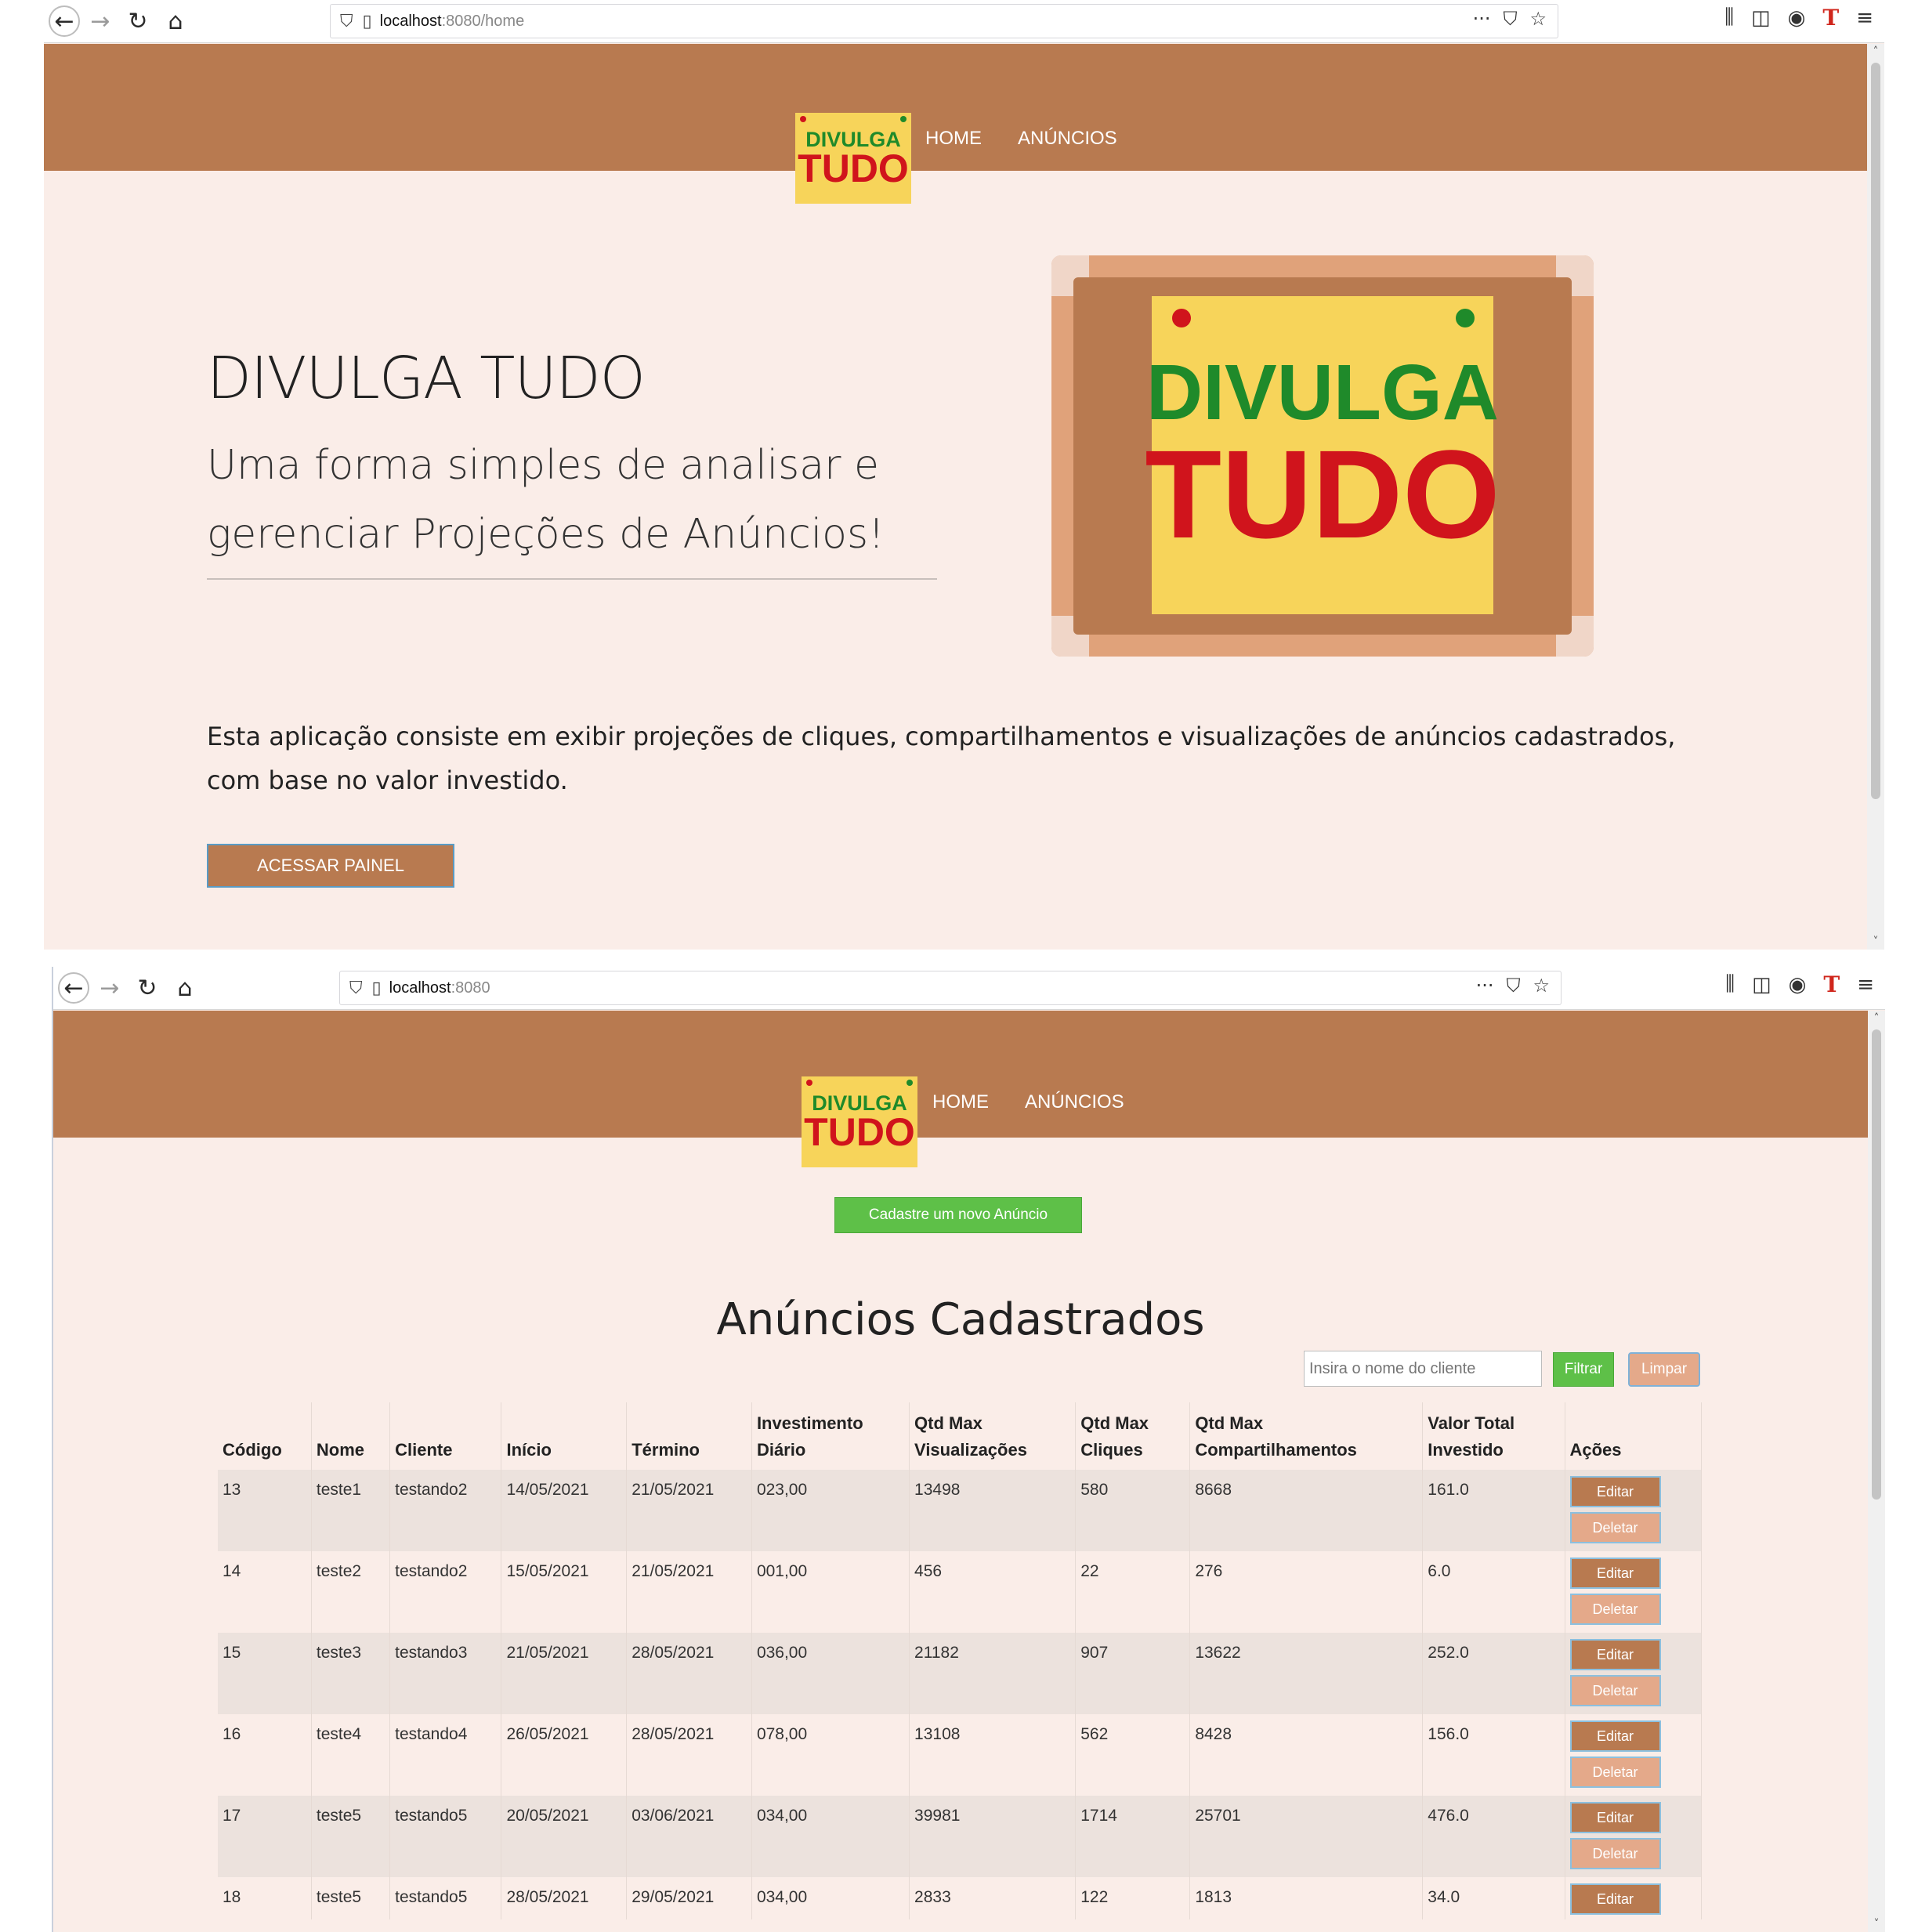 Image resolution: width=1918 pixels, height=1932 pixels. Describe the element at coordinates (689, 1592) in the screenshot. I see `table-cell: 21/05/2021` at that location.